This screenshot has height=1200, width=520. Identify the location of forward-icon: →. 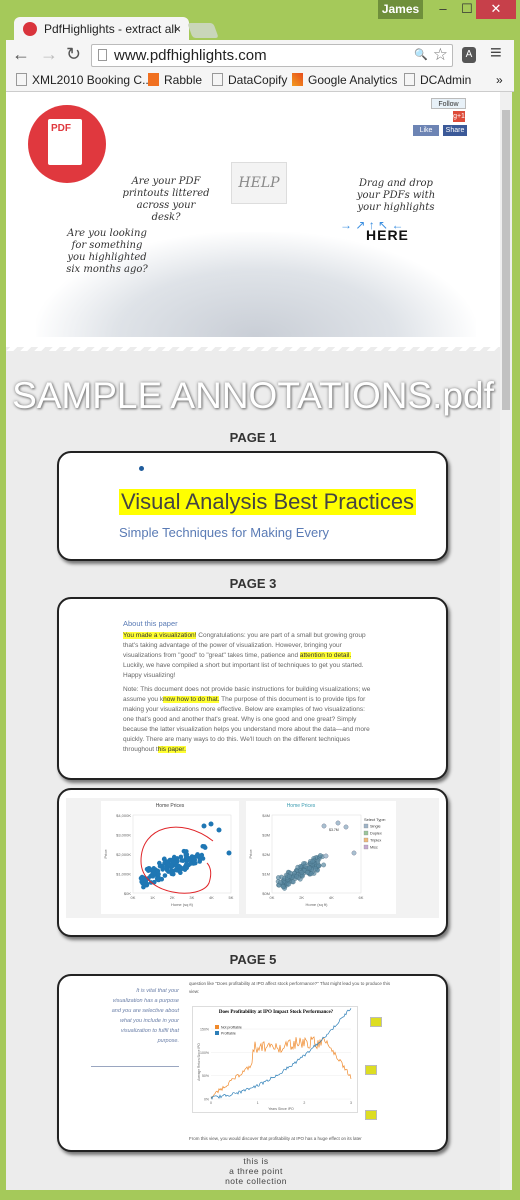
(49, 54).